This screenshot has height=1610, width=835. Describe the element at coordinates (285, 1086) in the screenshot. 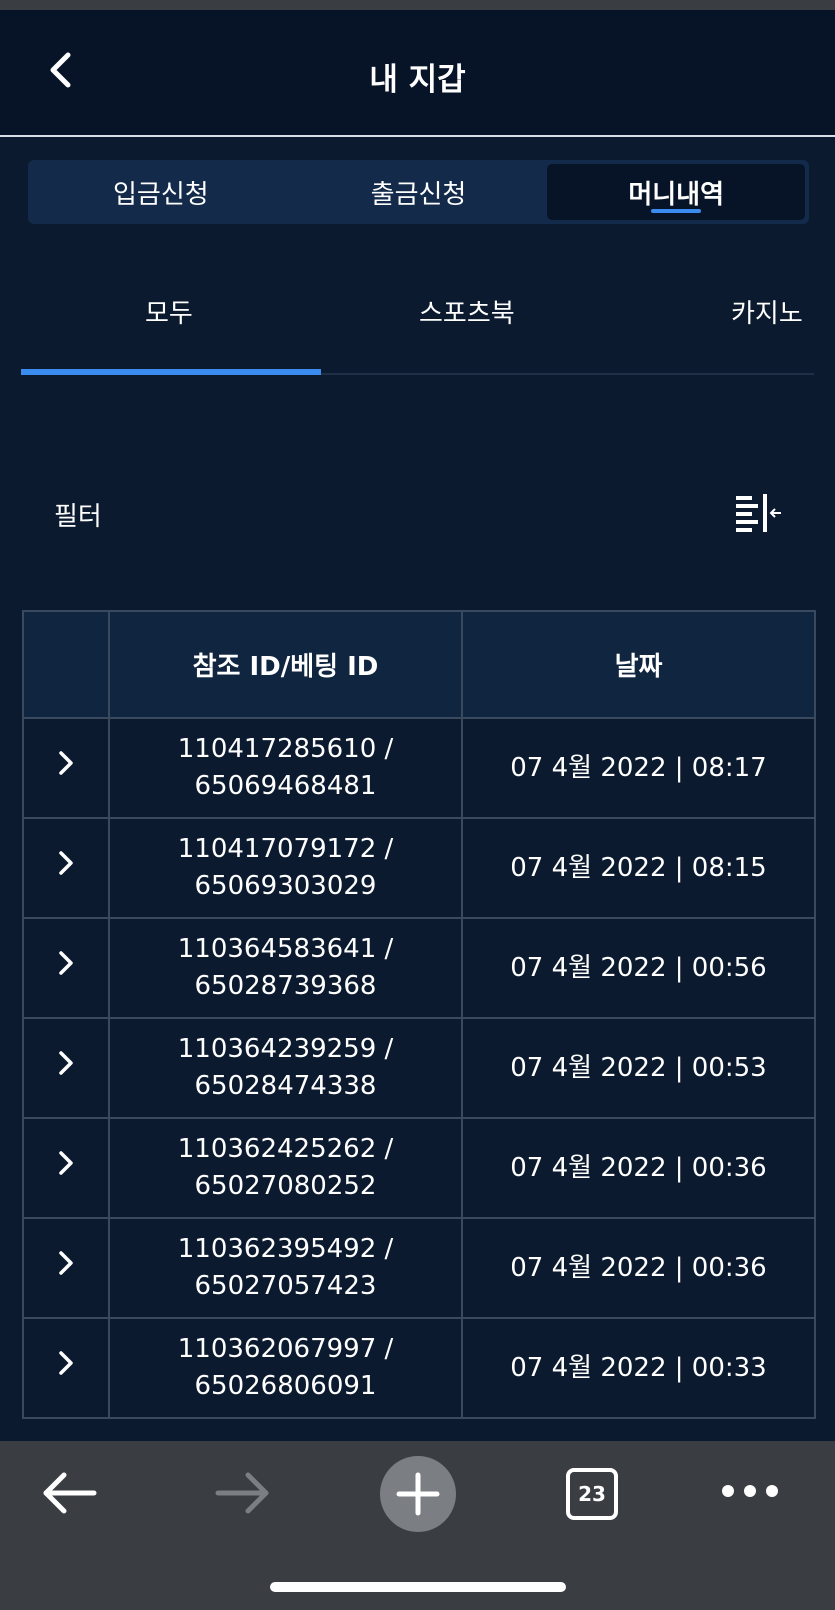

I see `bet-id: 65028474338` at that location.